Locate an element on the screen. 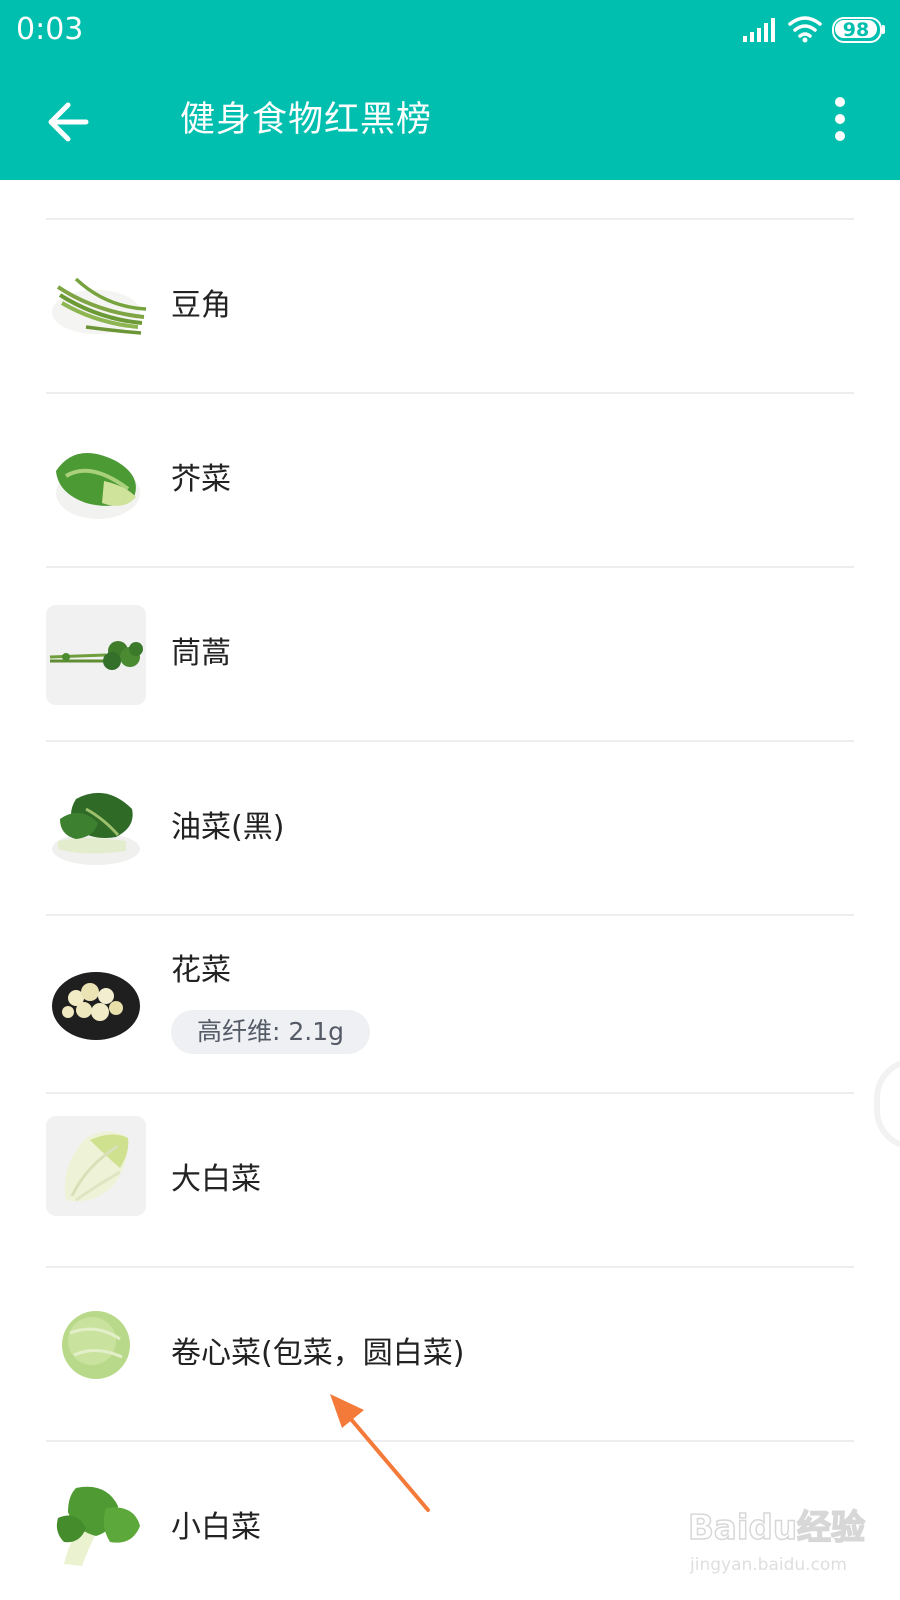  food-image-crown-daisy is located at coordinates (96, 655).